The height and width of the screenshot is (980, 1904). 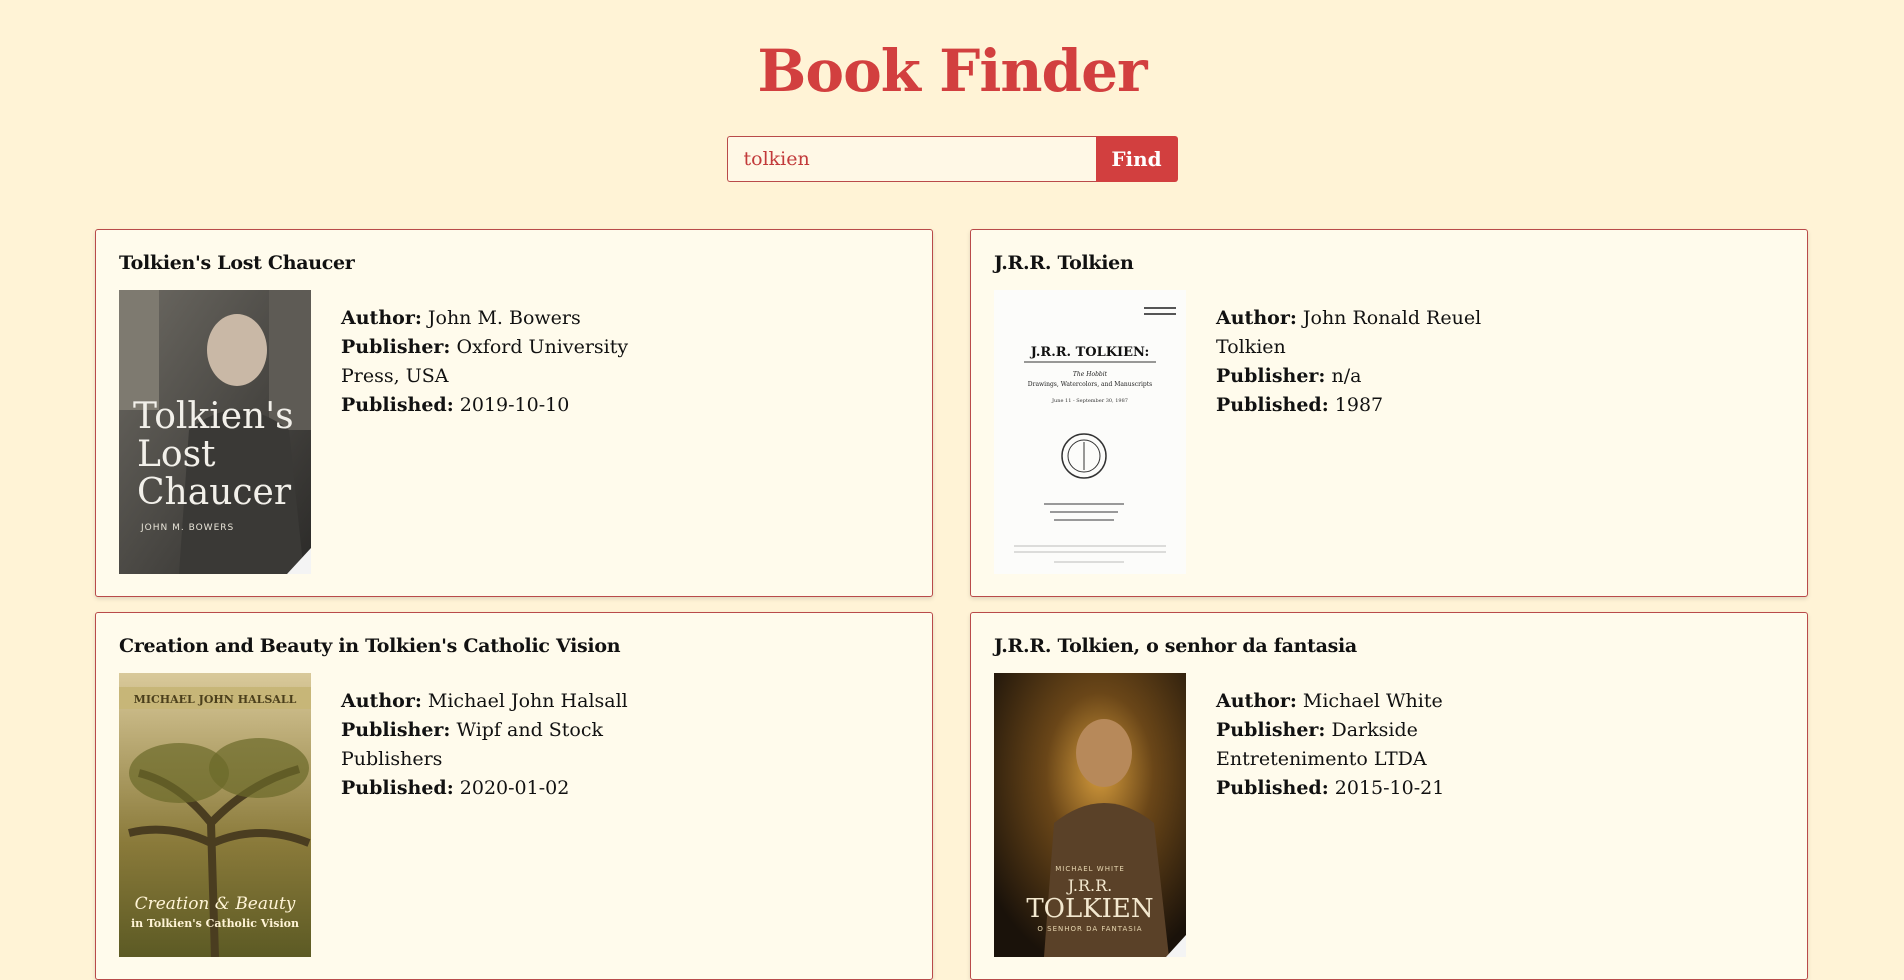 I want to click on author-row: Author: John Ronald Reuel Tolkien, so click(x=1349, y=332).